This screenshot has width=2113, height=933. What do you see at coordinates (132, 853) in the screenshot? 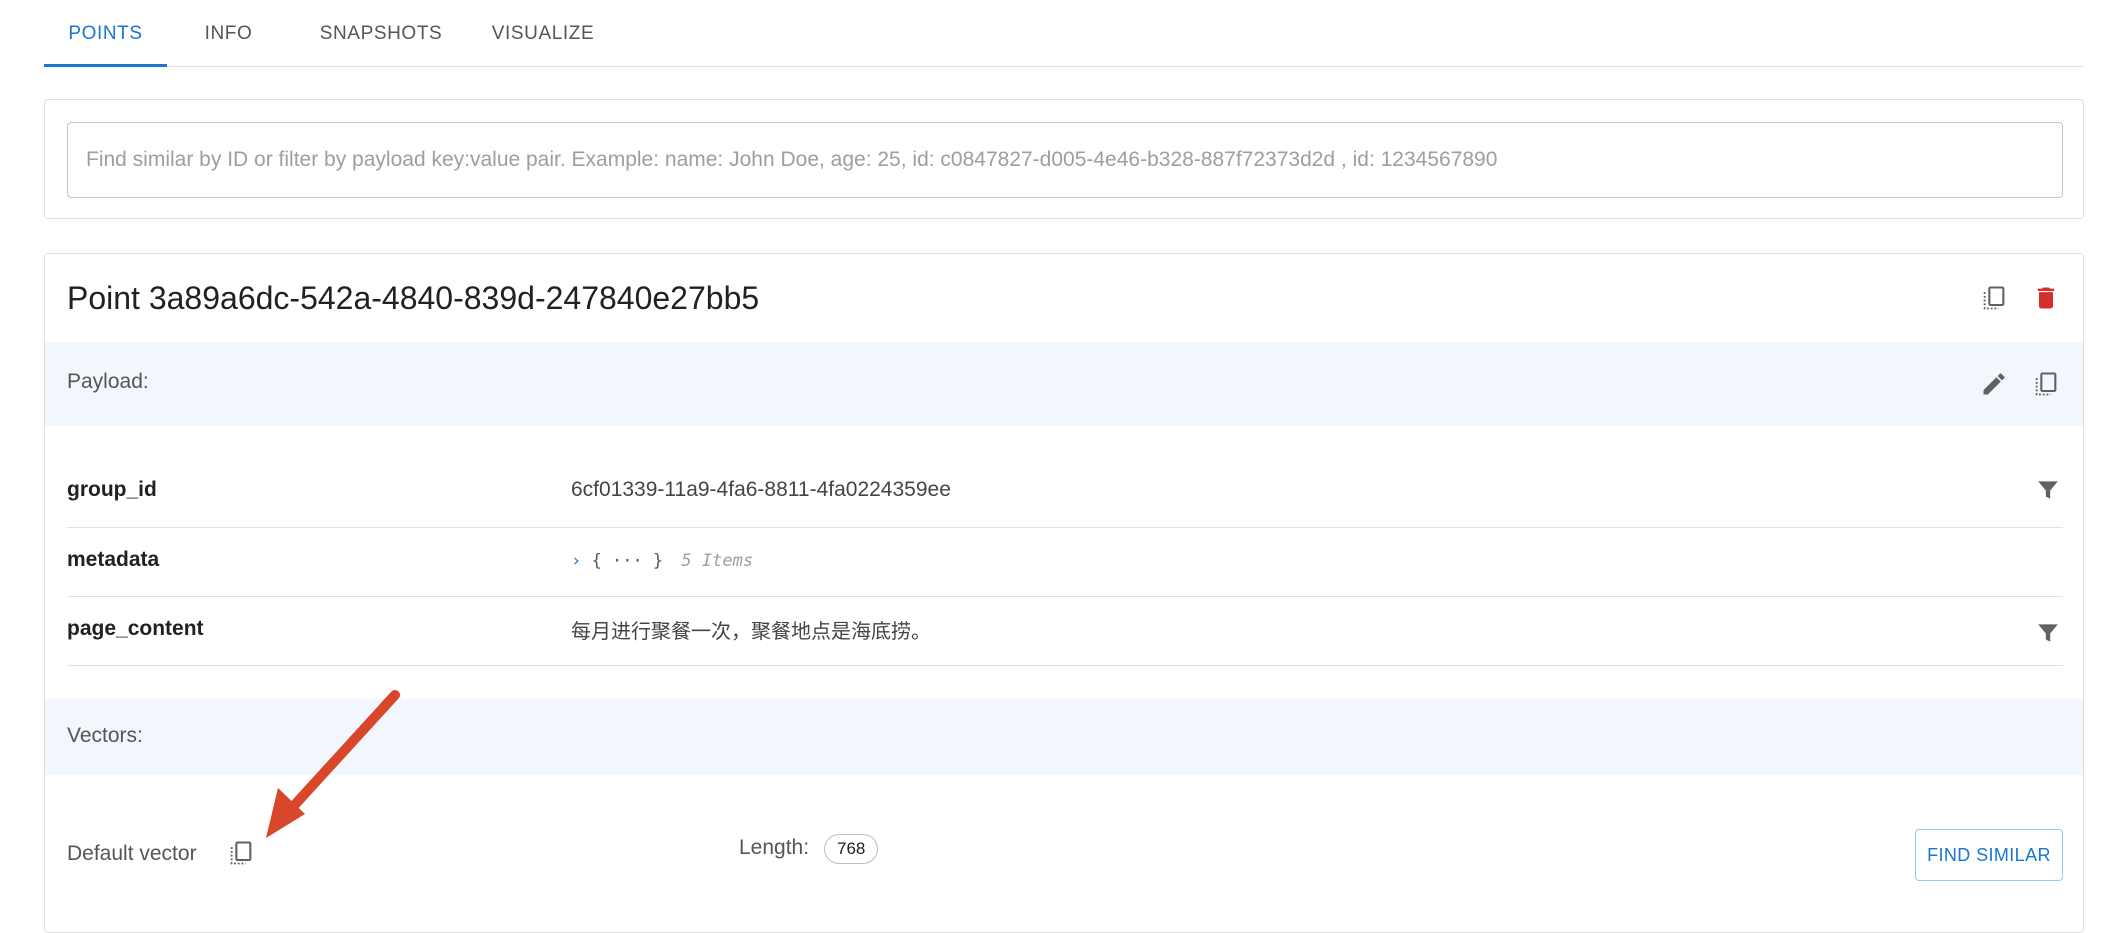
I see `vector-name: Default vector` at bounding box center [132, 853].